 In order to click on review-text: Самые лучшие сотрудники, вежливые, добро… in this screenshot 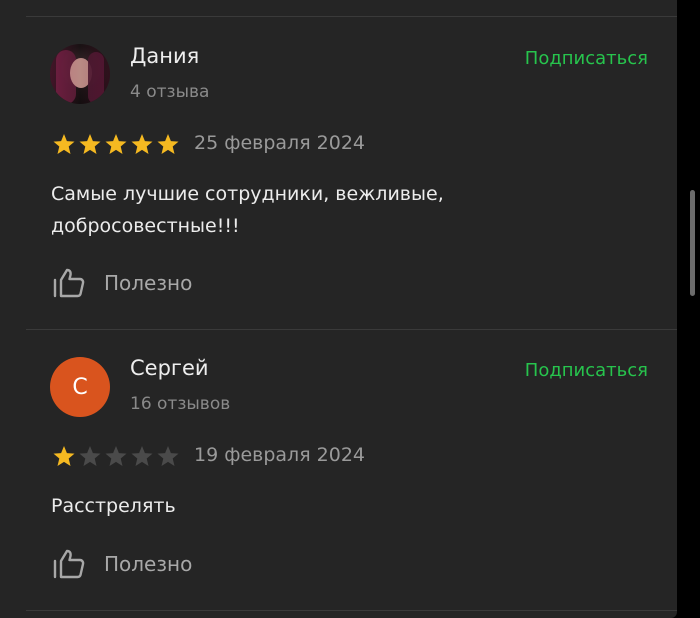, I will do `click(331, 210)`.